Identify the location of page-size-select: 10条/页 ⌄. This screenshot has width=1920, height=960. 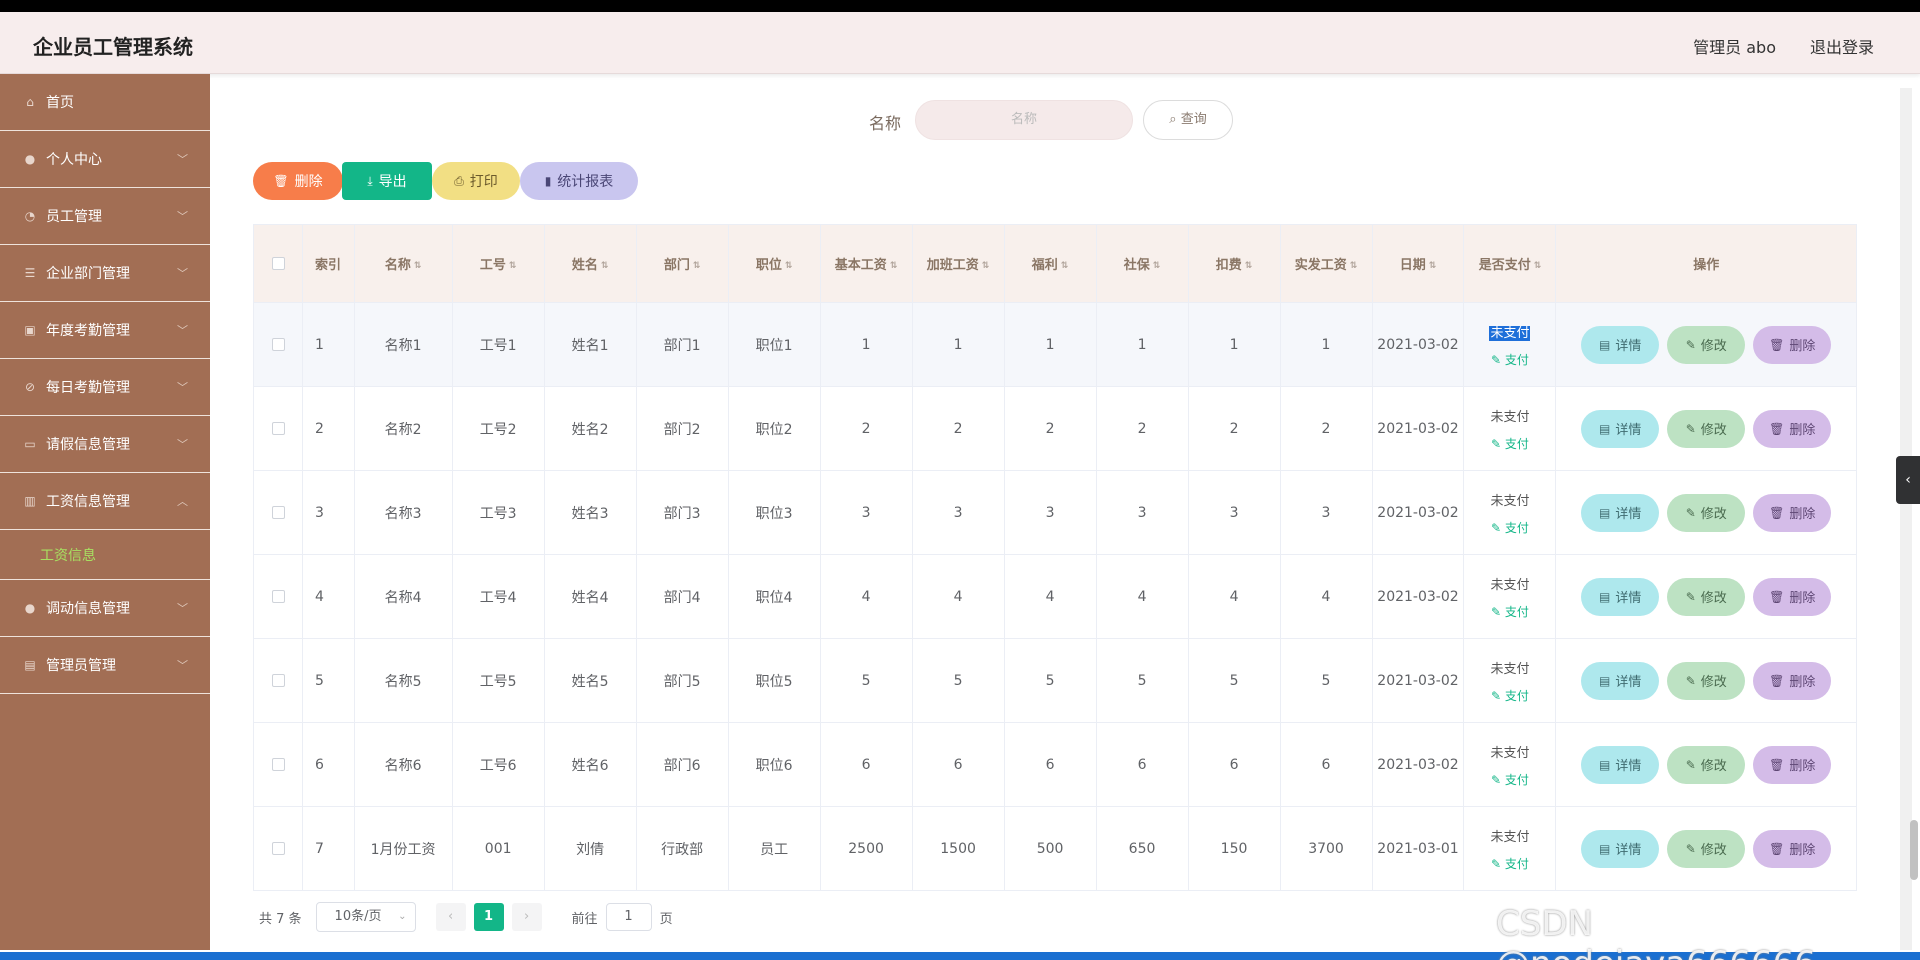
(365, 917).